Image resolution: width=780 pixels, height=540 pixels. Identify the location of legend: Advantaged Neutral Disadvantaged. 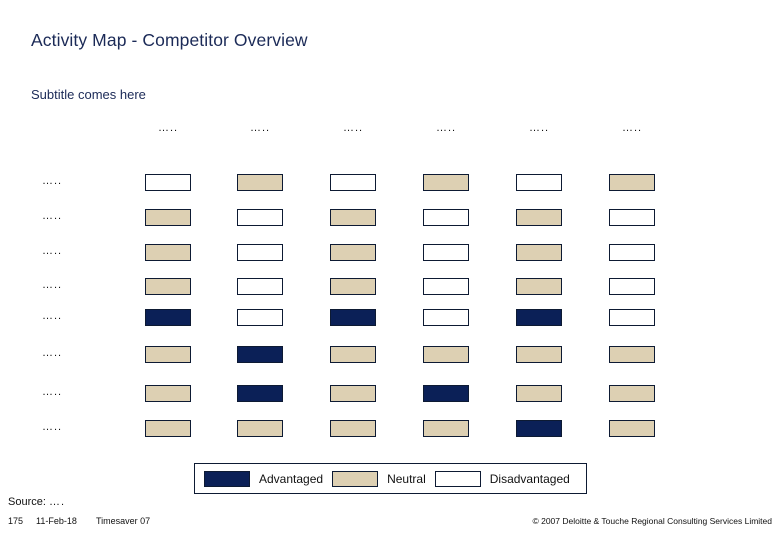
(390, 478).